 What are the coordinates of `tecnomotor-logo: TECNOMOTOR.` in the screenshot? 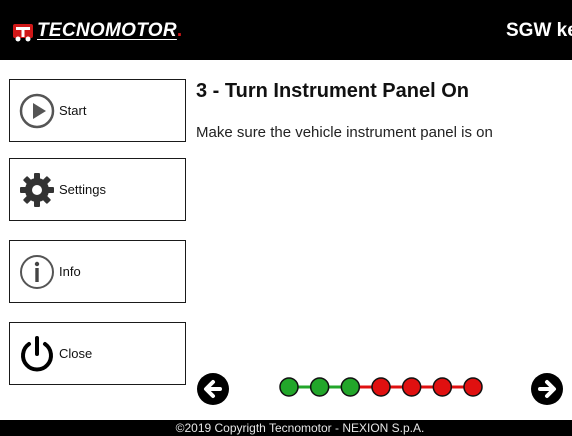 It's located at (97, 31).